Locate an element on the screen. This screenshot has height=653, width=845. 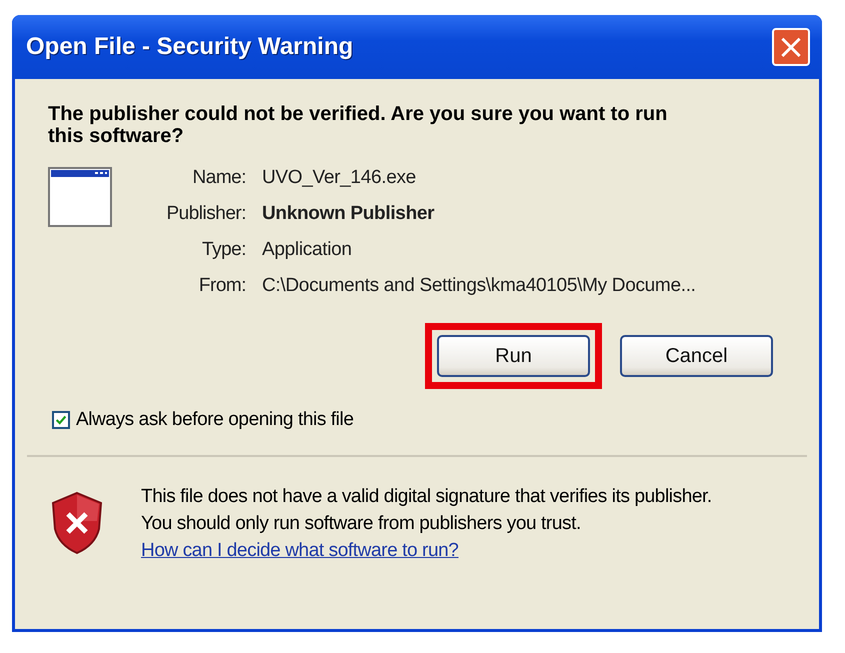
field-value: Unknown Publisher is located at coordinates (349, 214).